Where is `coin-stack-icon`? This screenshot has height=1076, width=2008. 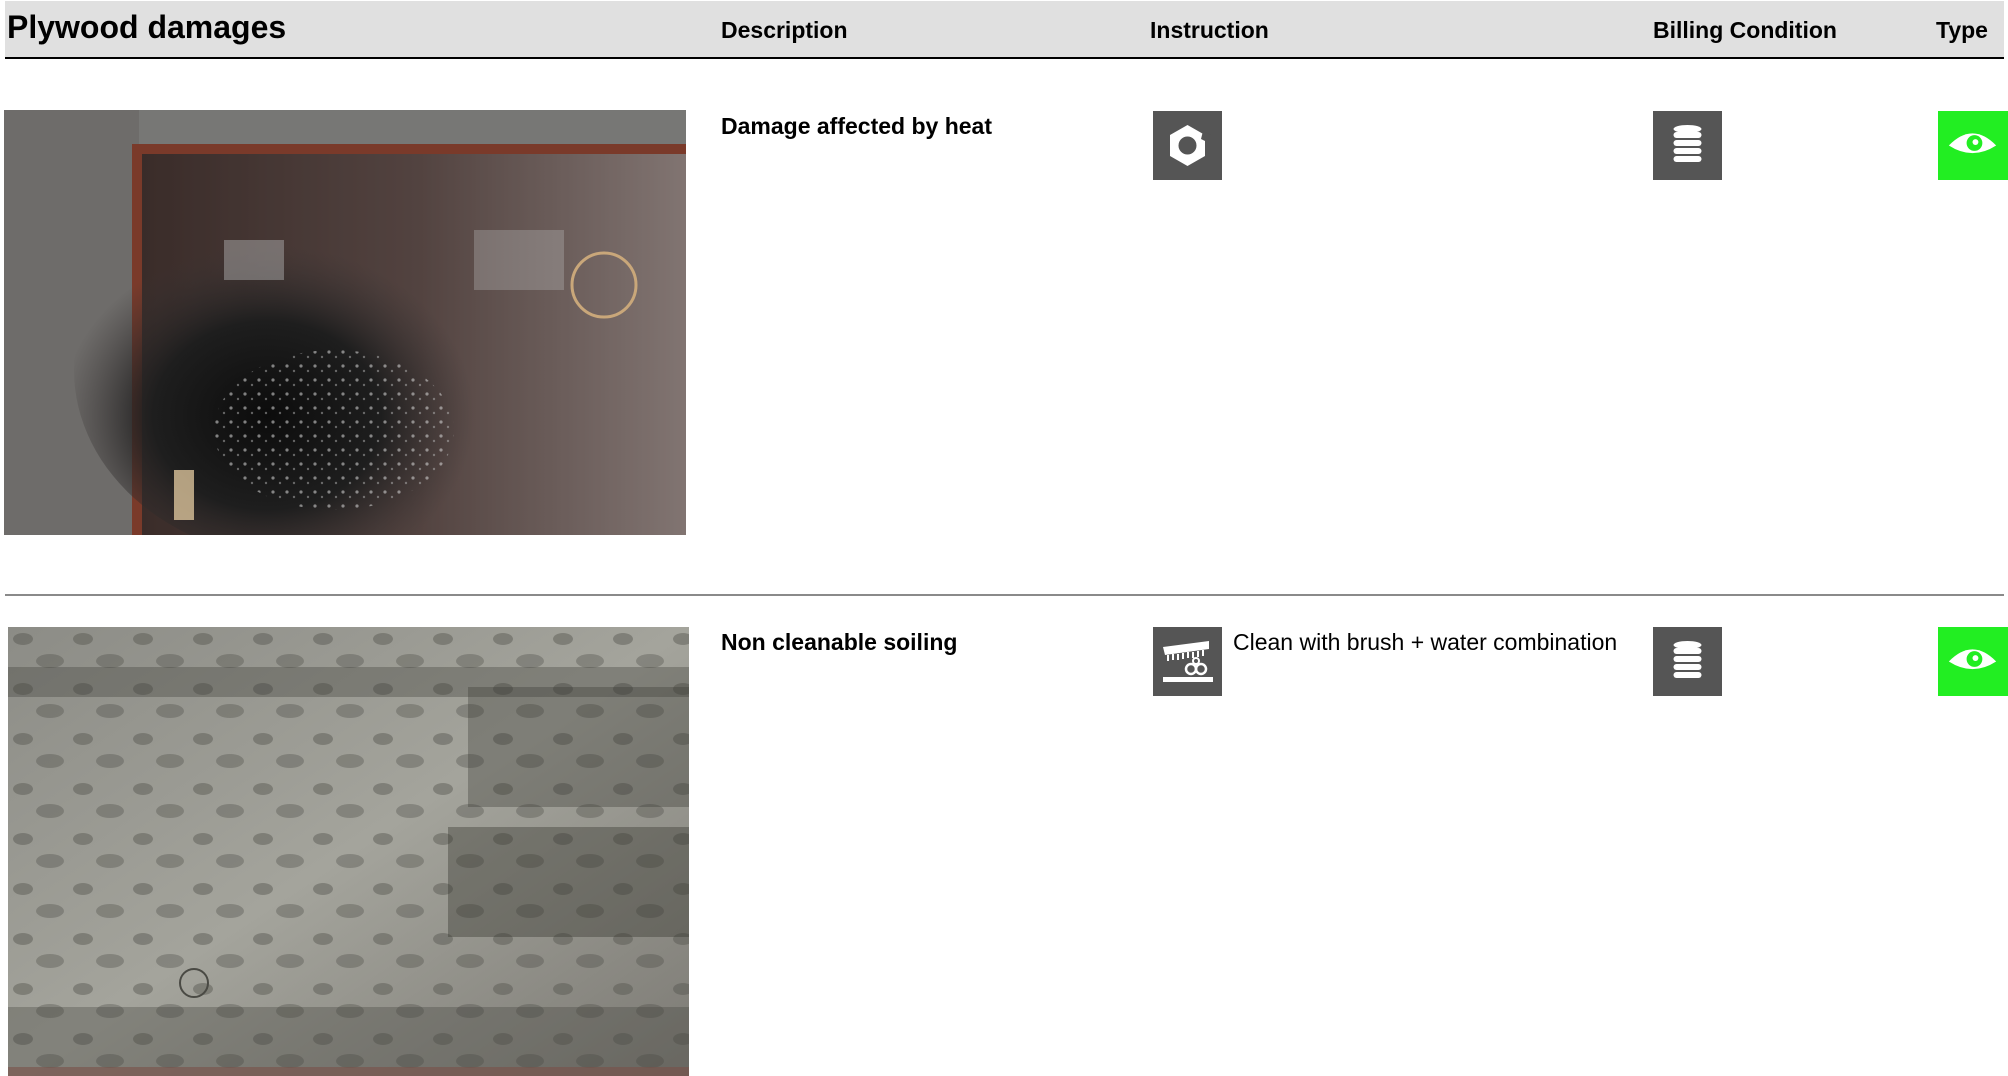 coin-stack-icon is located at coordinates (1687, 661).